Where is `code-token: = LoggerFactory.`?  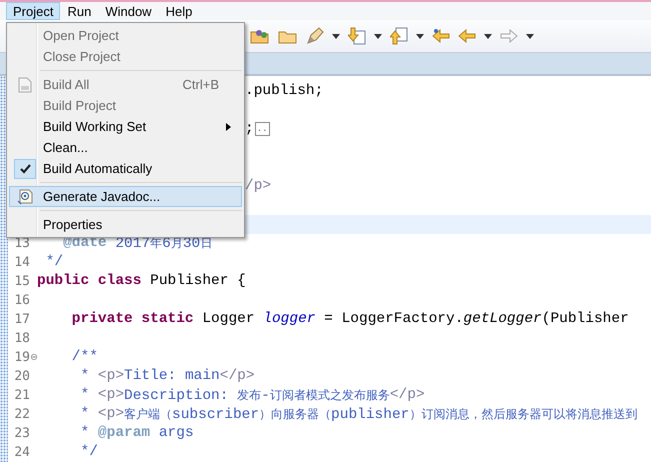 code-token: = LoggerFactory. is located at coordinates (393, 319).